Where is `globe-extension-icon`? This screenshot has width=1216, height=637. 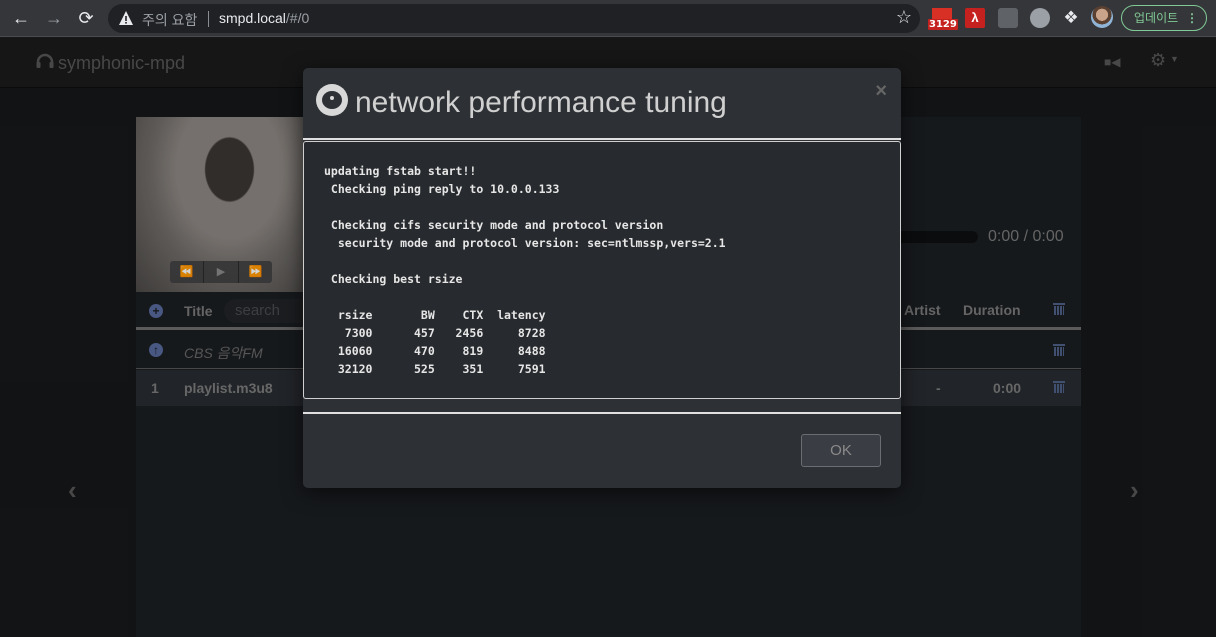 globe-extension-icon is located at coordinates (1040, 18).